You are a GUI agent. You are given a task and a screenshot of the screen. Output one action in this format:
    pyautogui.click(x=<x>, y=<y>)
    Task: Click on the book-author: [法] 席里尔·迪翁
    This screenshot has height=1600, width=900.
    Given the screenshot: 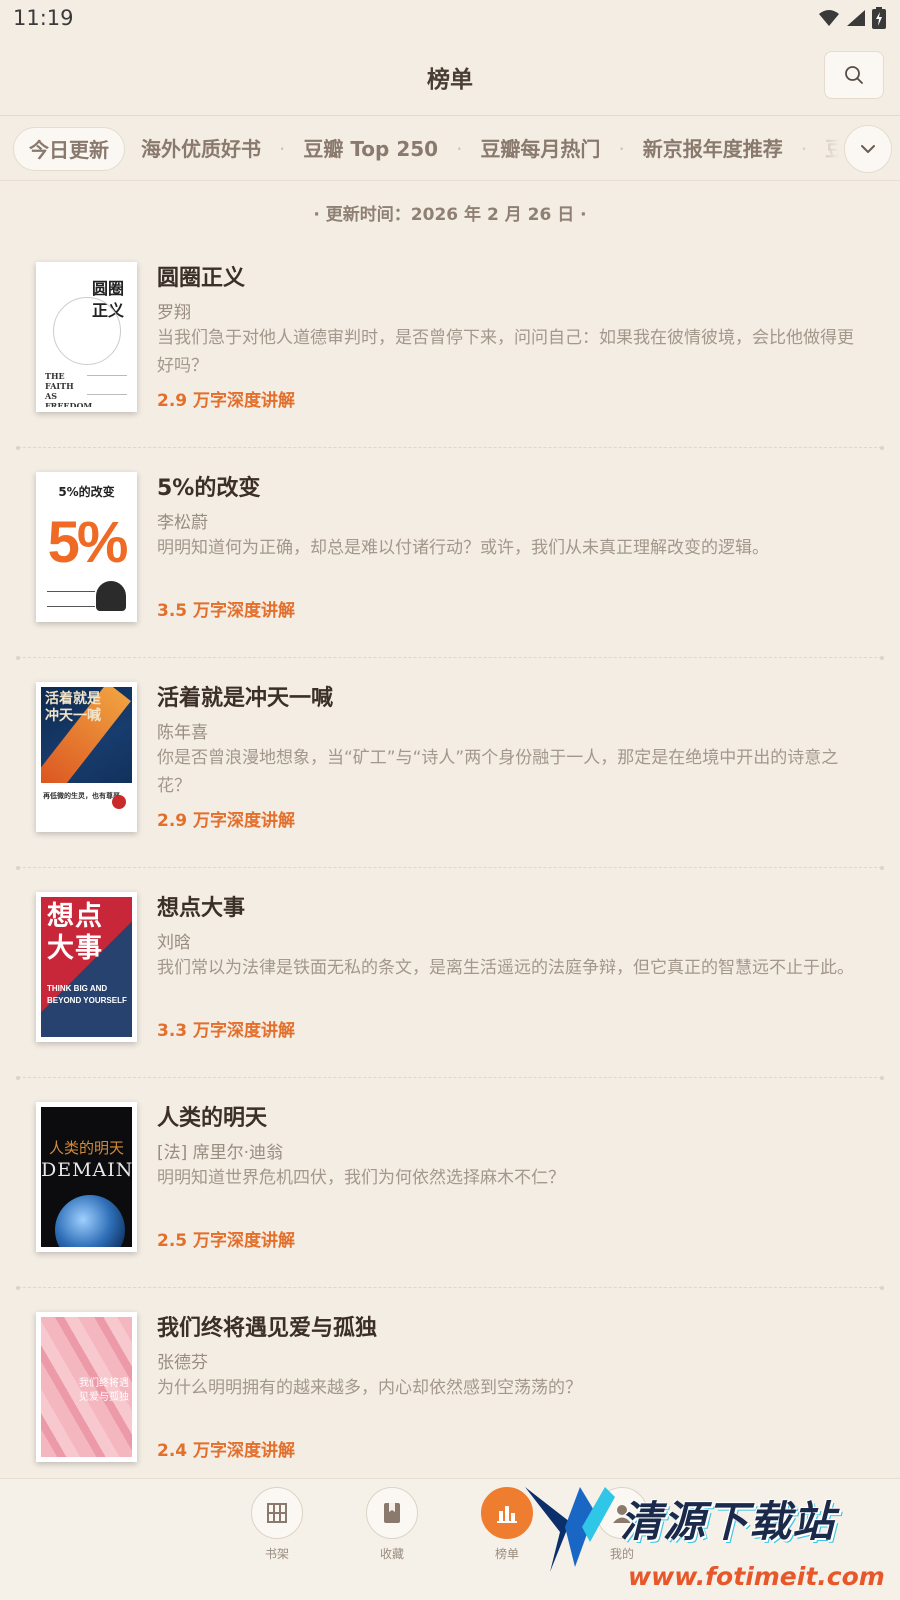 What is the action you would take?
    pyautogui.click(x=220, y=1153)
    